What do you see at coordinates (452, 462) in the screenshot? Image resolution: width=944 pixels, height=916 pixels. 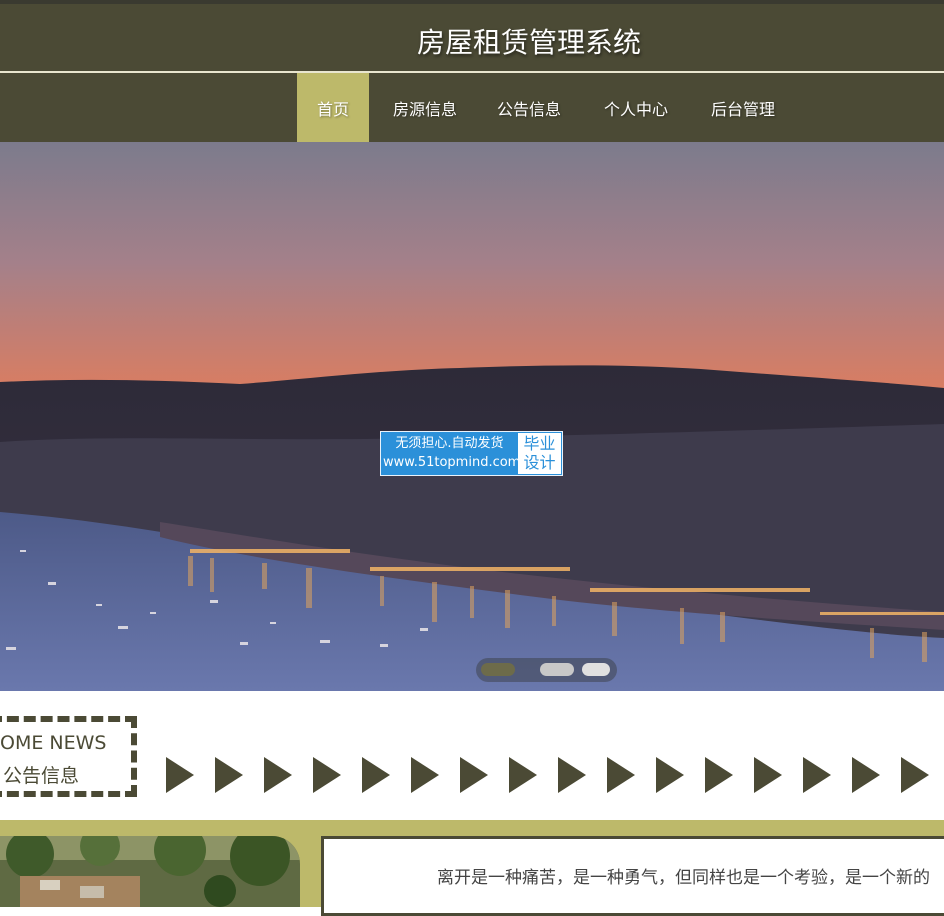 I see `watermark-line-2: www.51topmind.com` at bounding box center [452, 462].